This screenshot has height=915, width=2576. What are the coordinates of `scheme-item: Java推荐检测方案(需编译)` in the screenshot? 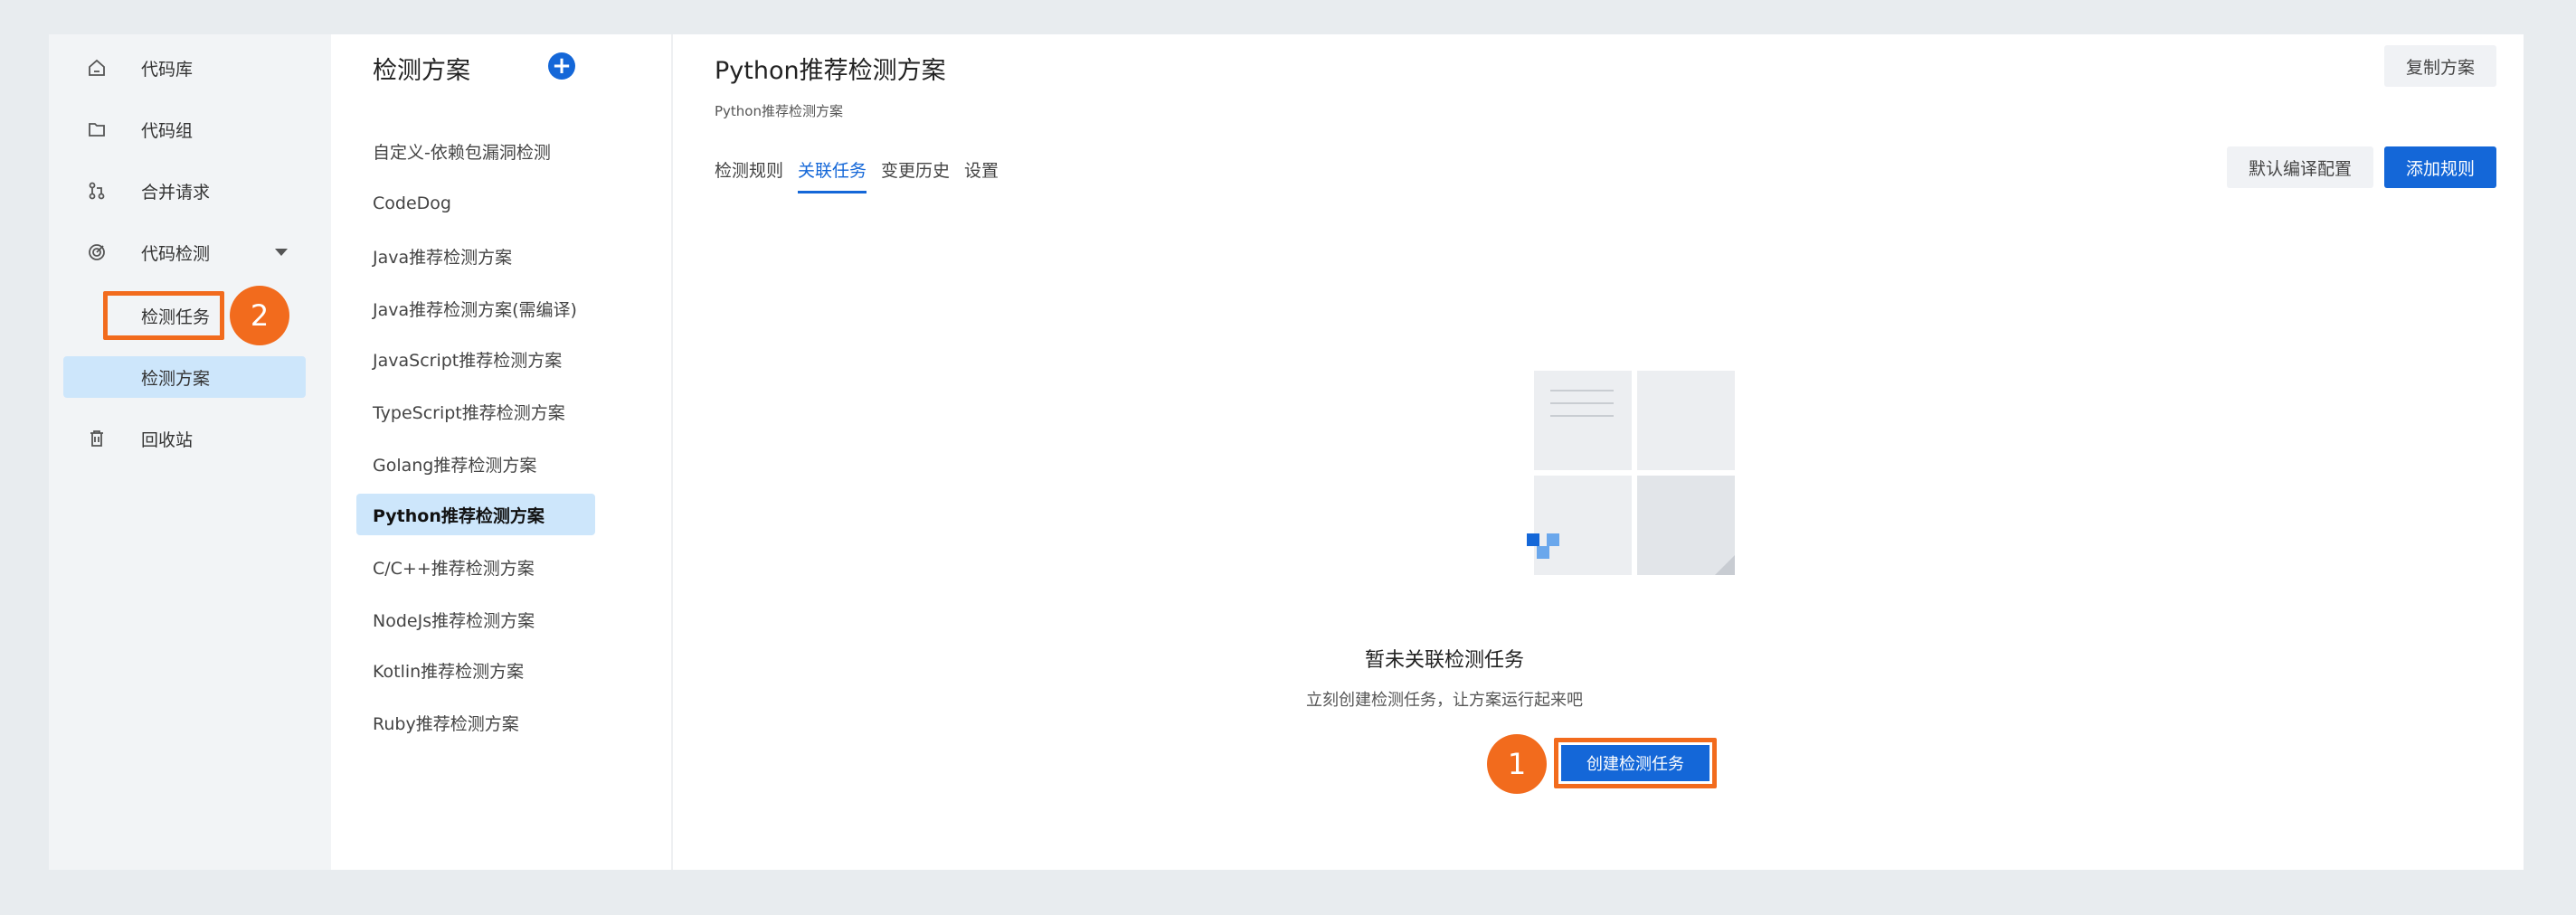 It's located at (475, 308).